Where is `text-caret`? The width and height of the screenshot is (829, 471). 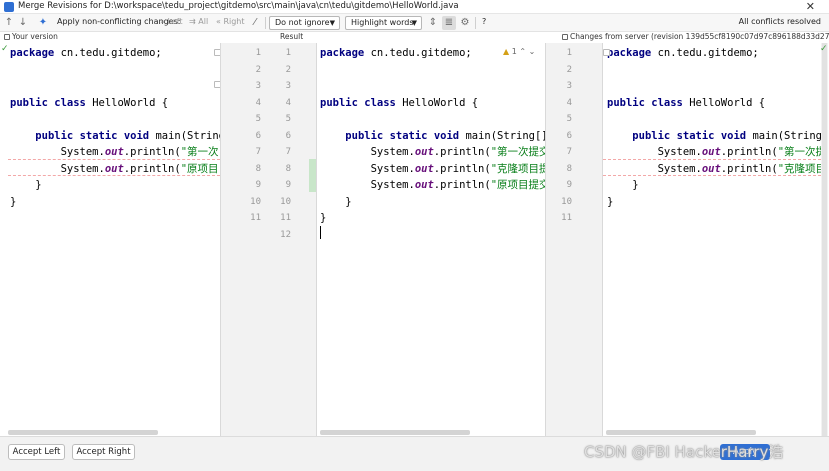
text-caret is located at coordinates (320, 232).